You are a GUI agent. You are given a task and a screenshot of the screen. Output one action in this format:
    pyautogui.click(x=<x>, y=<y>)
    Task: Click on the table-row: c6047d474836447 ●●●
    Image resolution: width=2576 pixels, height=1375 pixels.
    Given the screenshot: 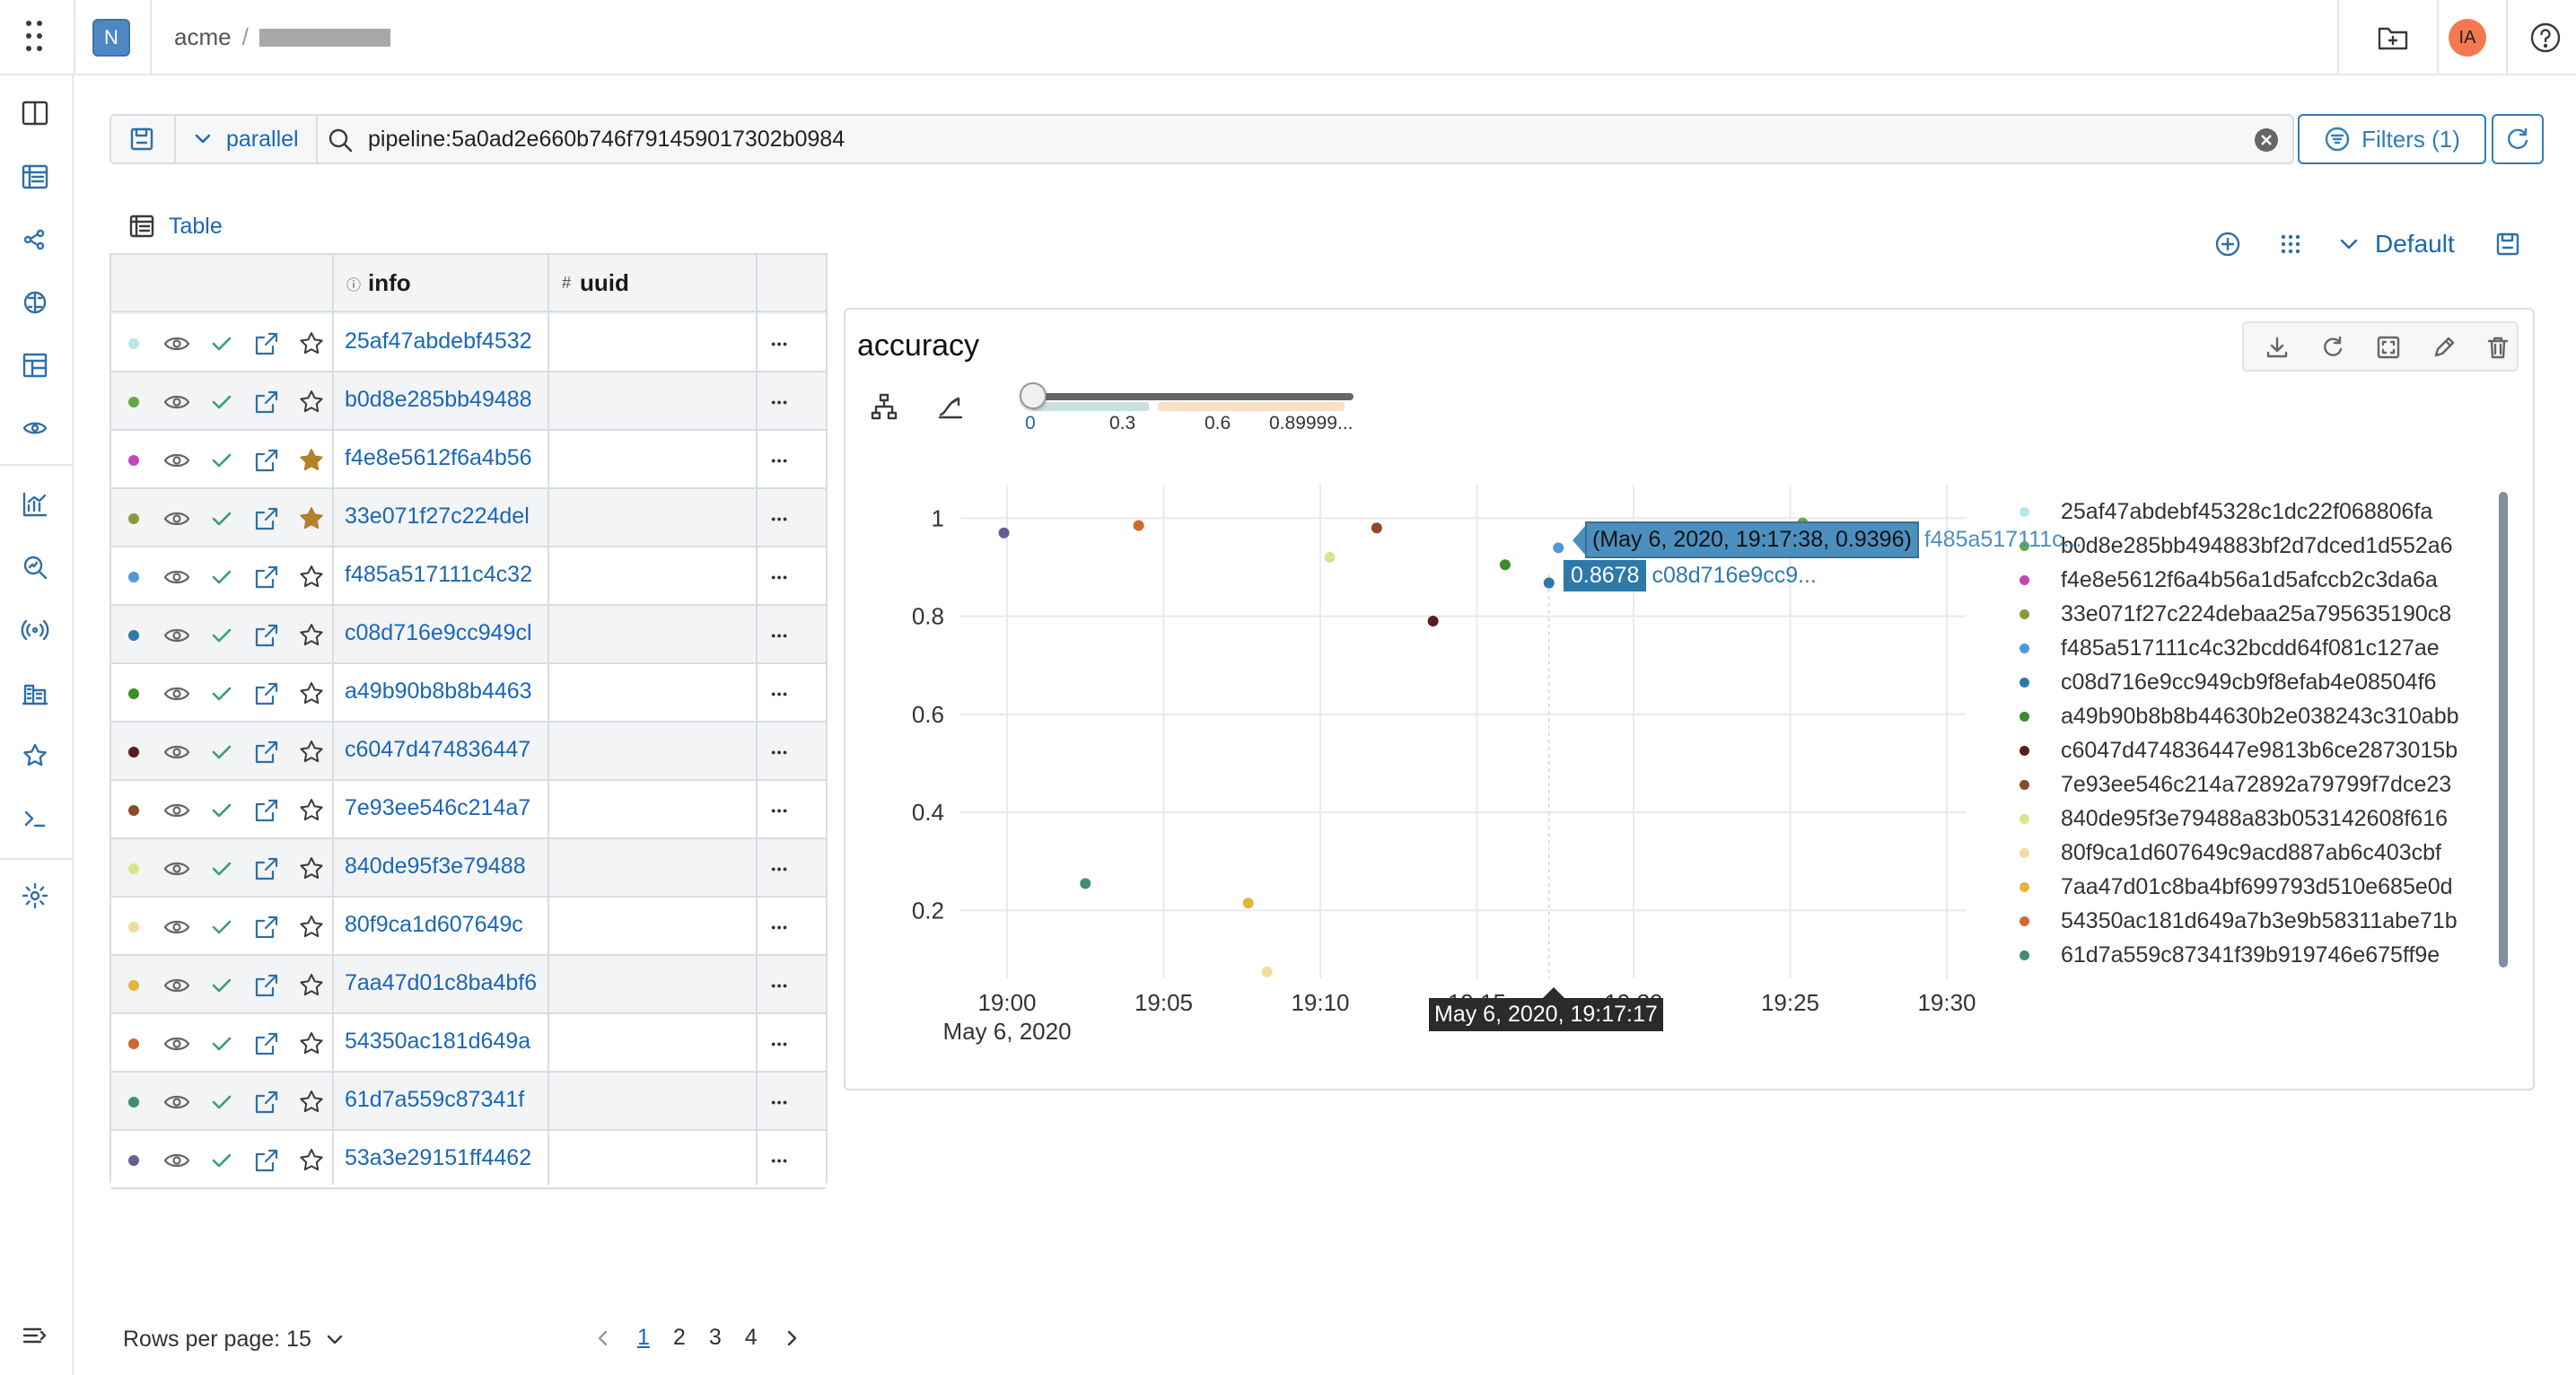 What is the action you would take?
    pyautogui.click(x=468, y=752)
    